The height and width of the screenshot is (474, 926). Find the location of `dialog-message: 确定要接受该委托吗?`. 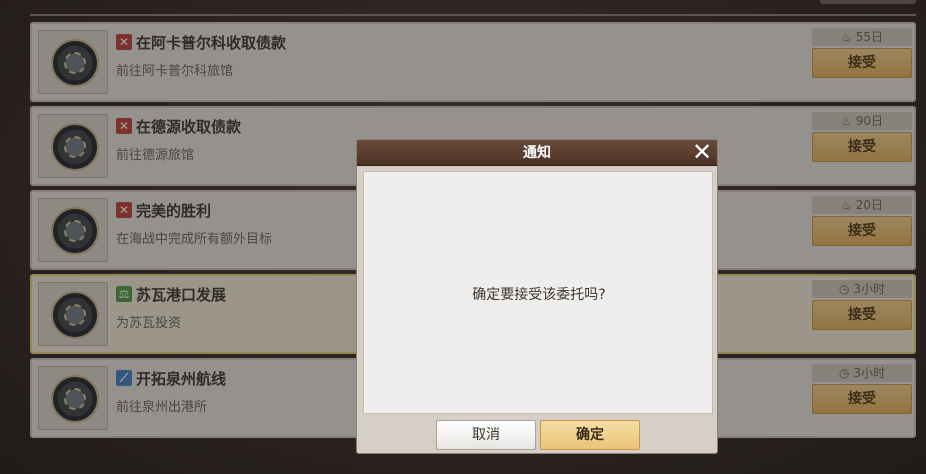

dialog-message: 确定要接受该委托吗? is located at coordinates (539, 295).